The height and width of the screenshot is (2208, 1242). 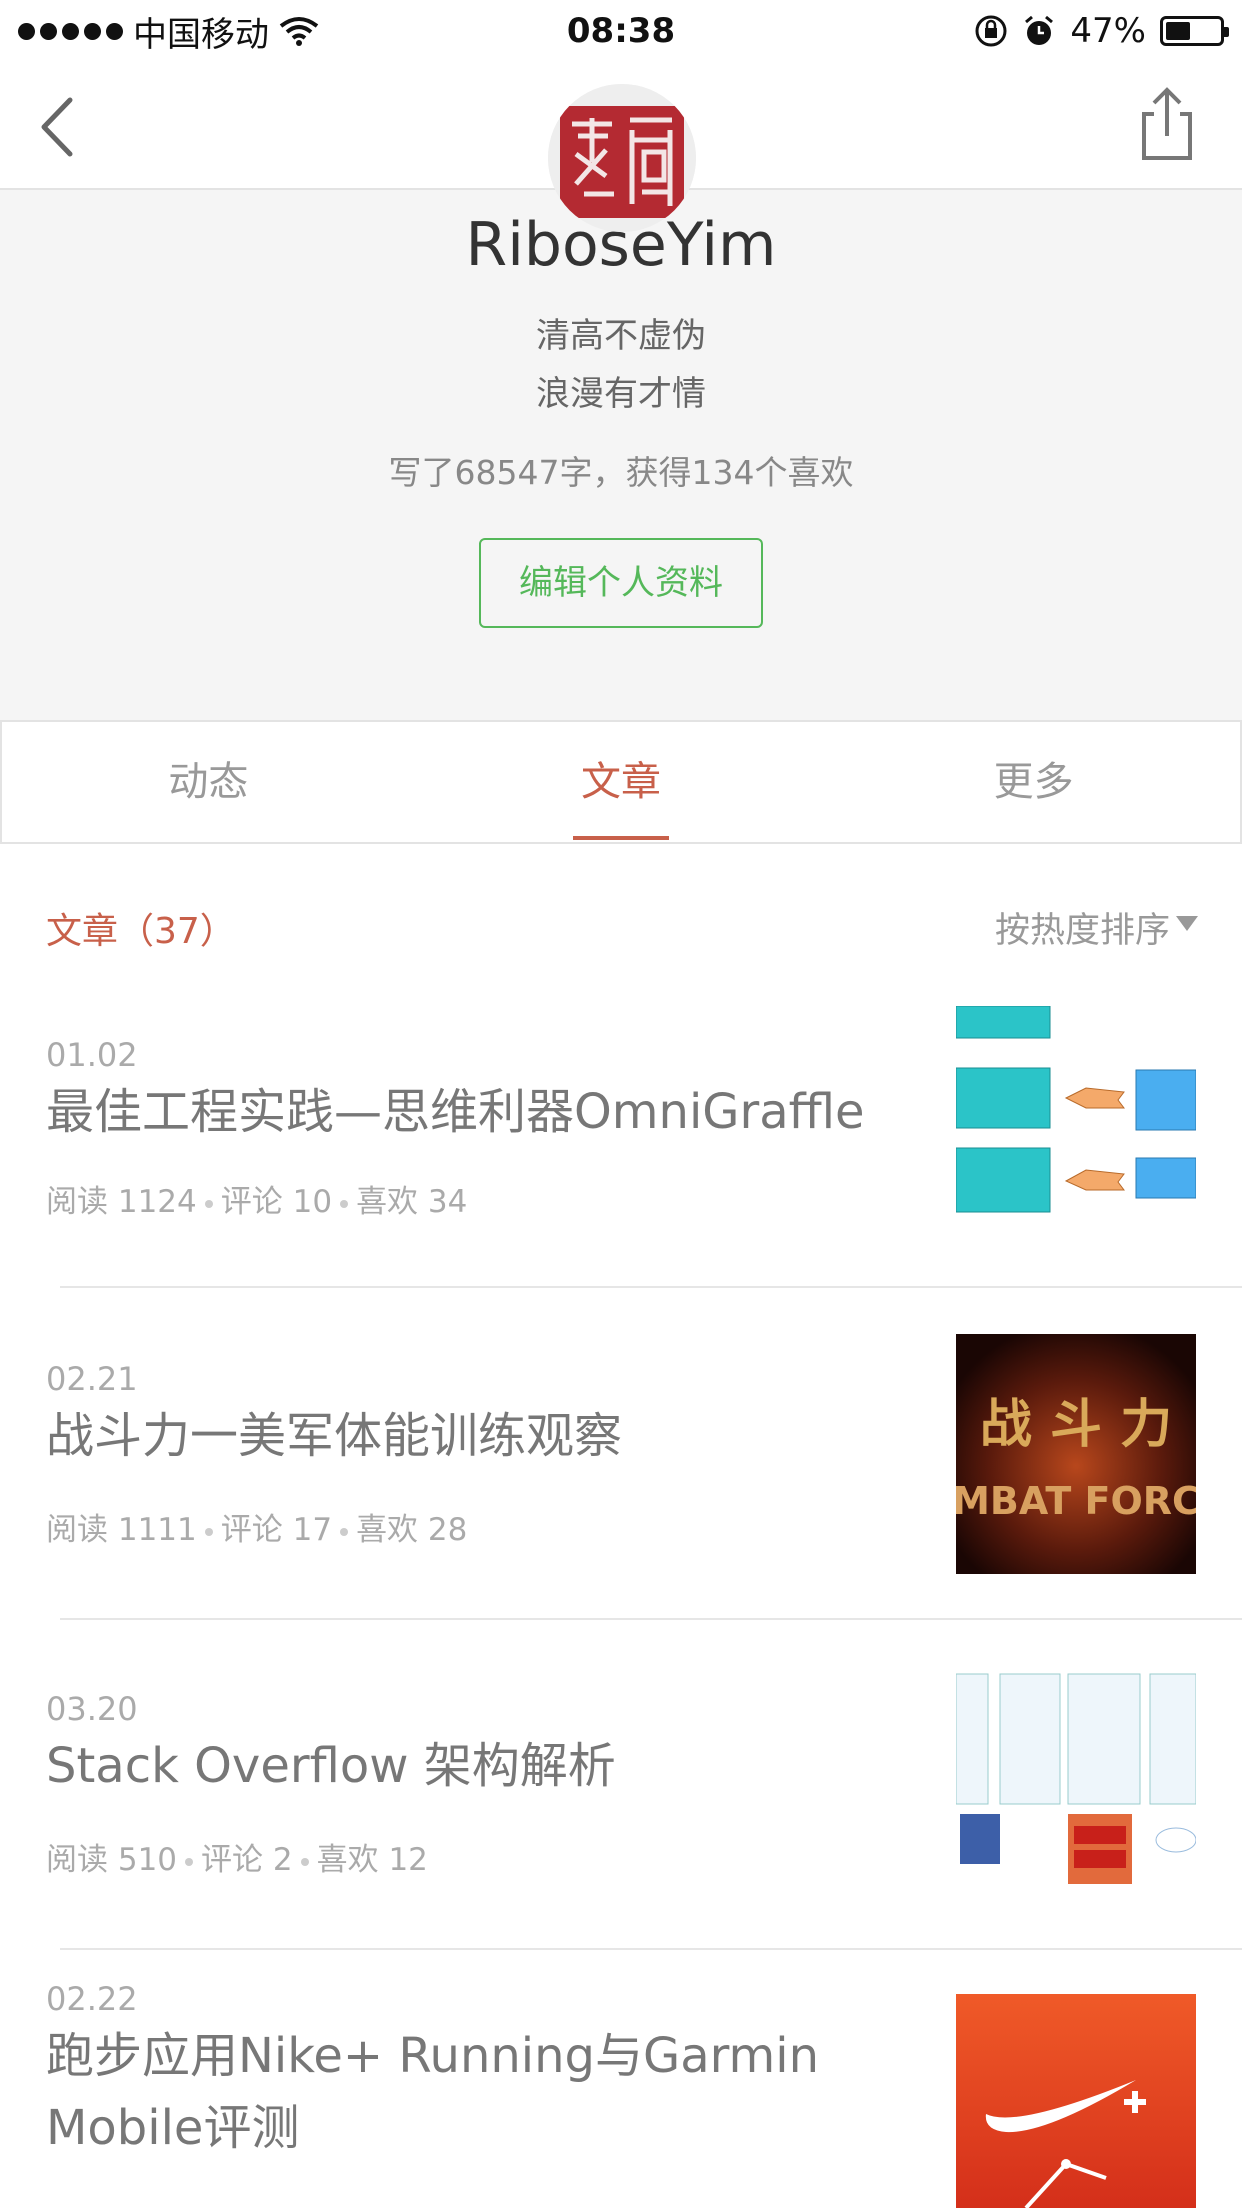 I want to click on share-icon, so click(x=1167, y=123).